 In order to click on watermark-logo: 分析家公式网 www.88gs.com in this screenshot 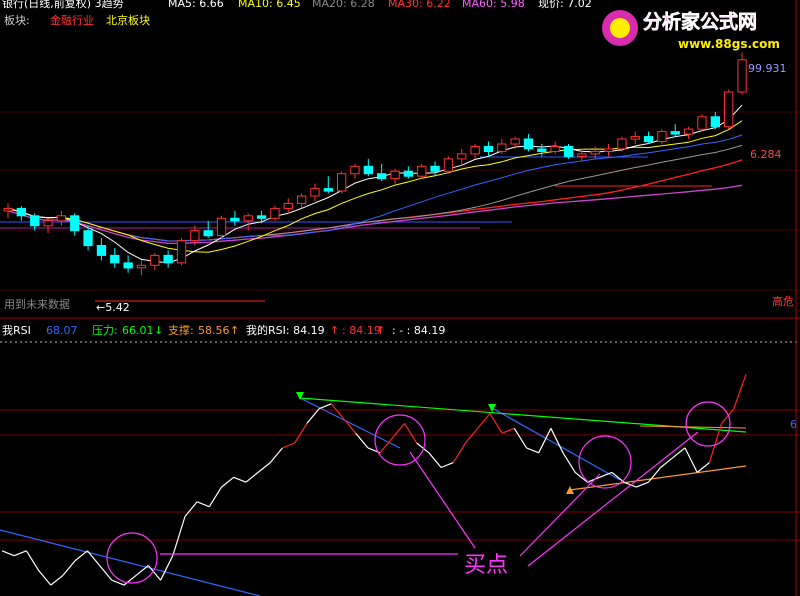, I will do `click(691, 30)`.